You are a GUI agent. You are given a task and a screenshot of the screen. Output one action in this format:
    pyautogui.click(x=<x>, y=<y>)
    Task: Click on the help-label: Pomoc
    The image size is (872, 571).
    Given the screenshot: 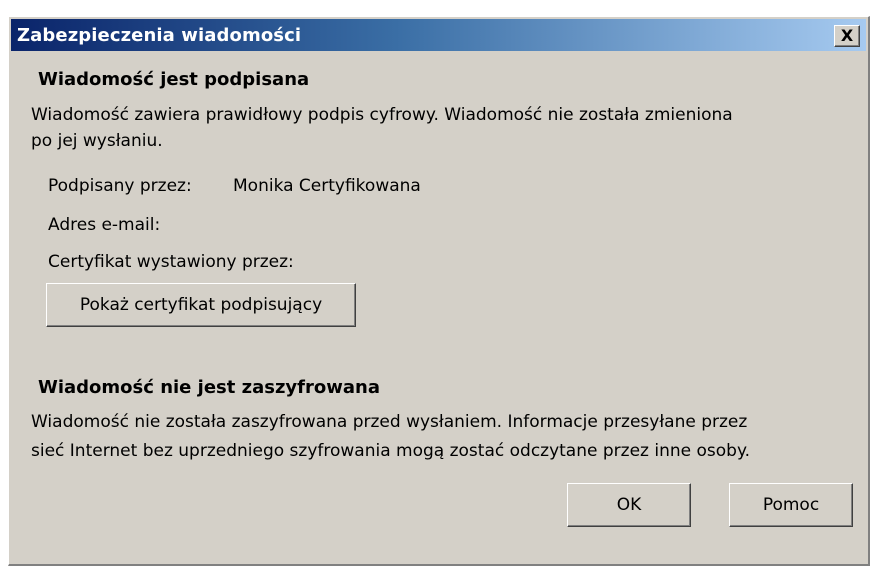 What is the action you would take?
    pyautogui.click(x=791, y=505)
    